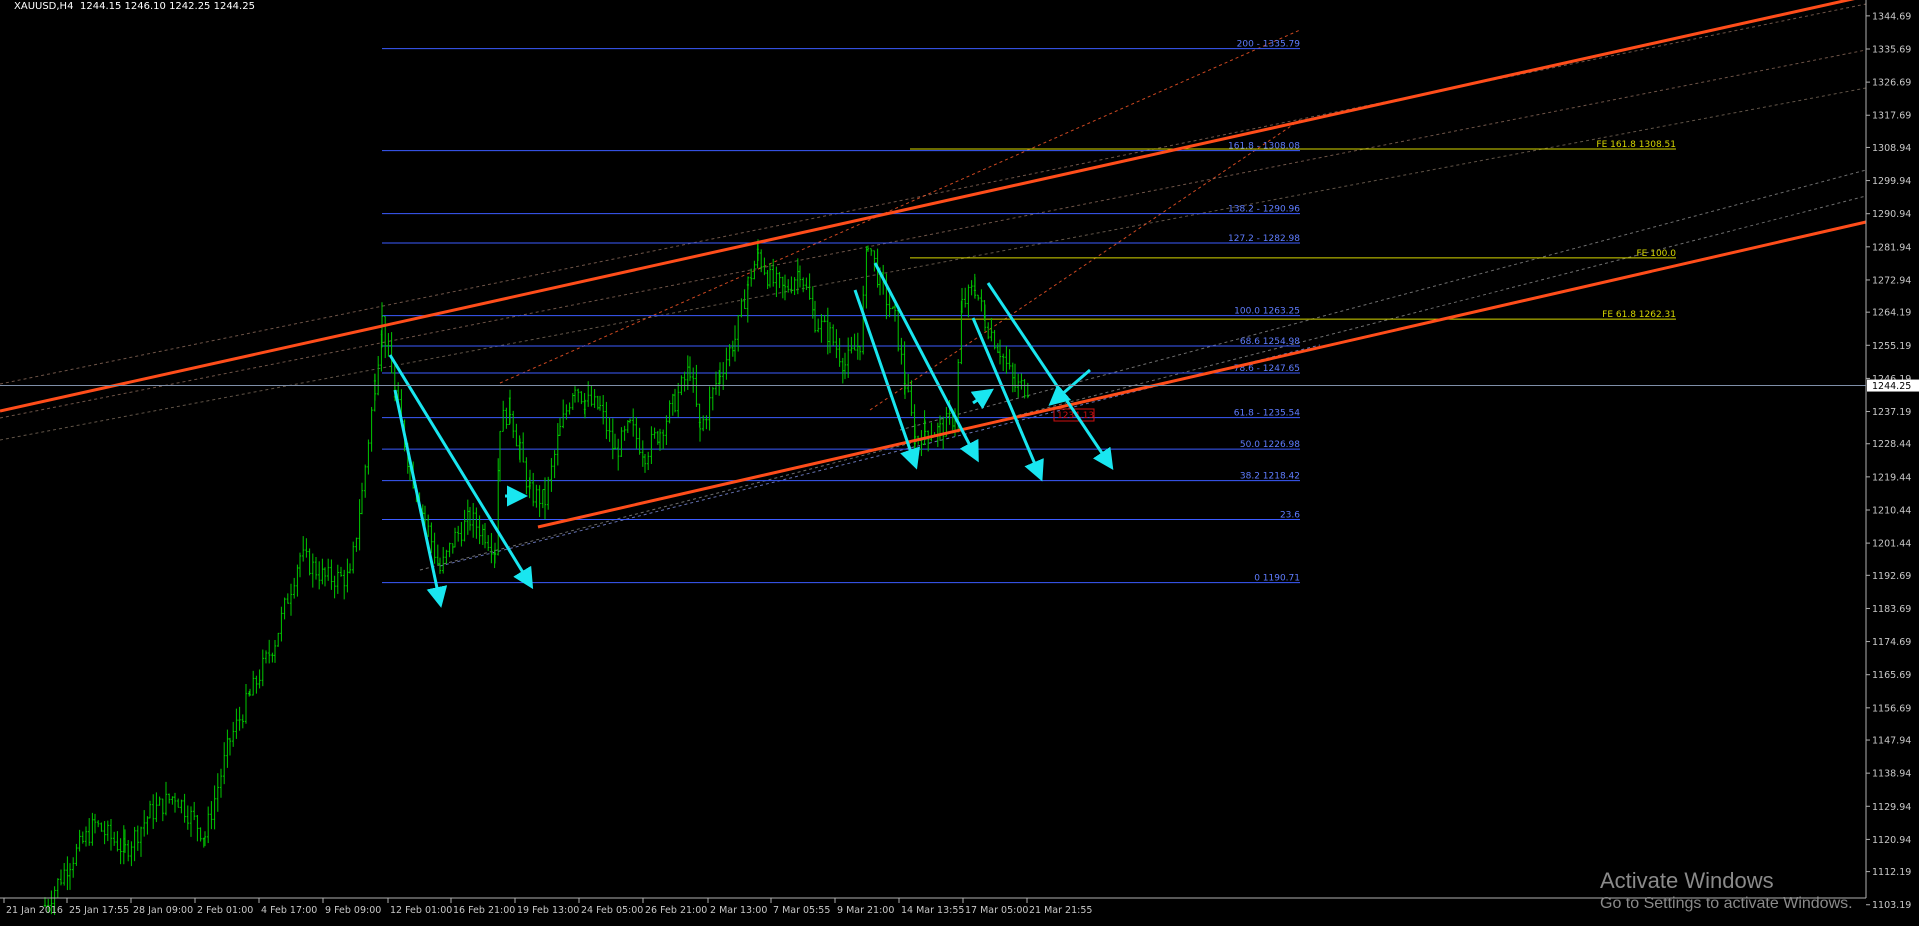 The width and height of the screenshot is (1919, 926). What do you see at coordinates (34, 910) in the screenshot?
I see `time-tick-label: 21 Jan 2016` at bounding box center [34, 910].